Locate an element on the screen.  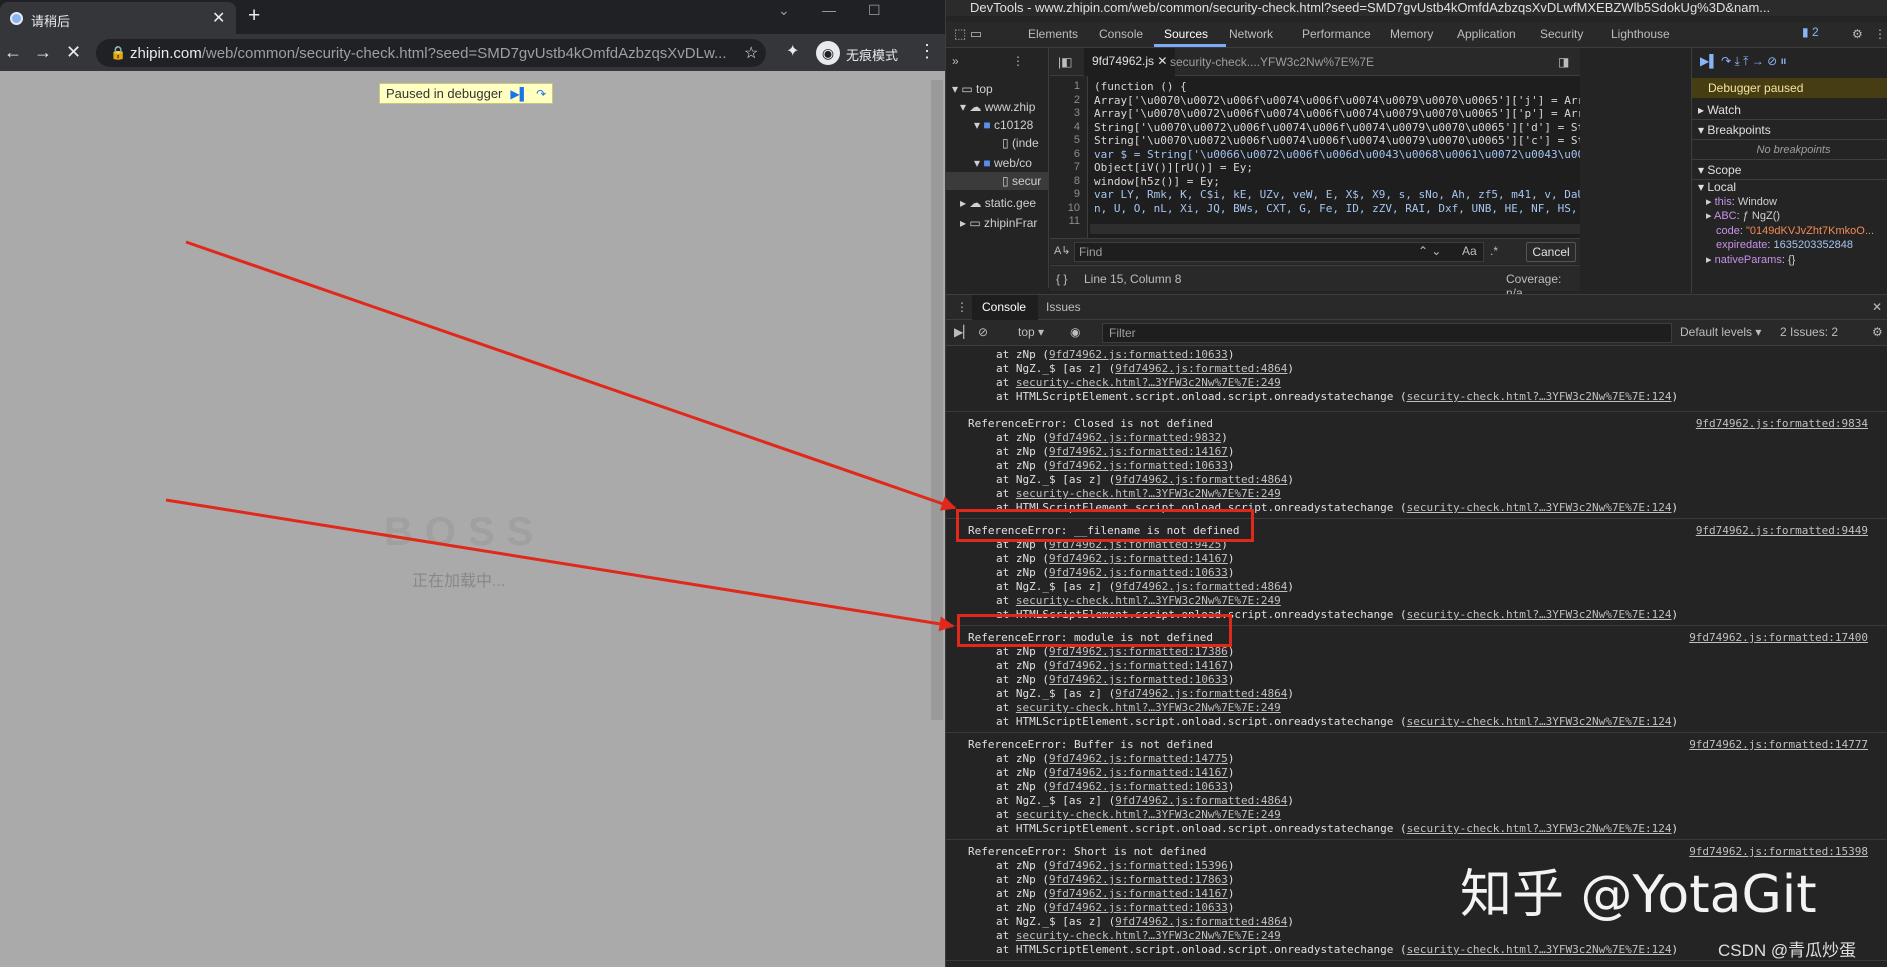
source-link: 9fd74962.js:formatted:14777 is located at coordinates (1778, 744).